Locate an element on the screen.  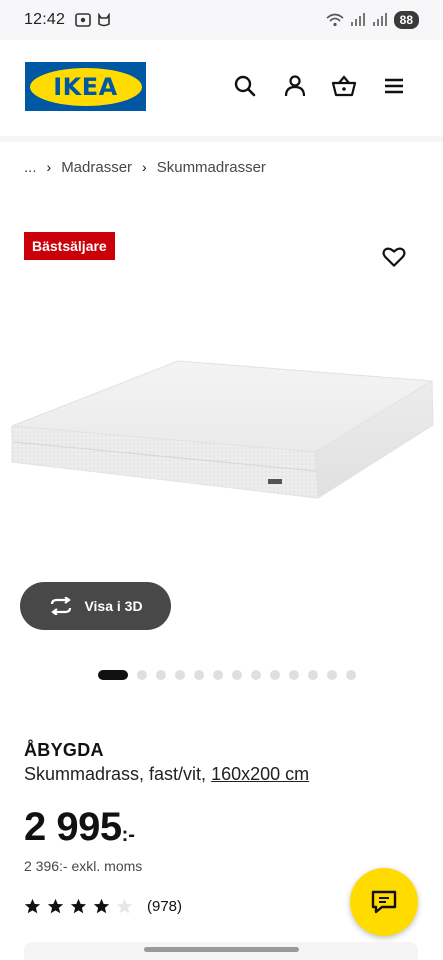
ikea-logo: IKEA is located at coordinates (85, 86).